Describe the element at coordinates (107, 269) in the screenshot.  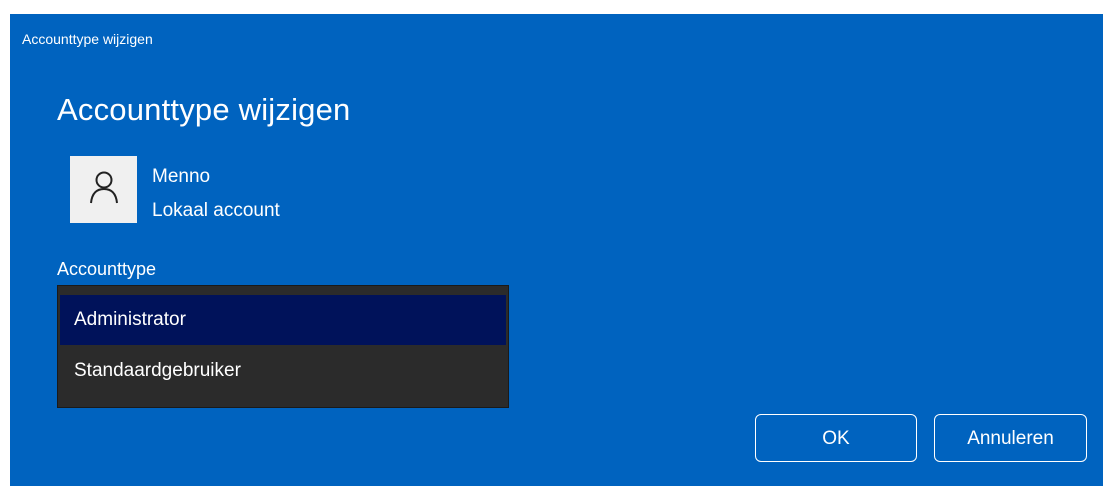
I see `account-type-label: Accounttype` at that location.